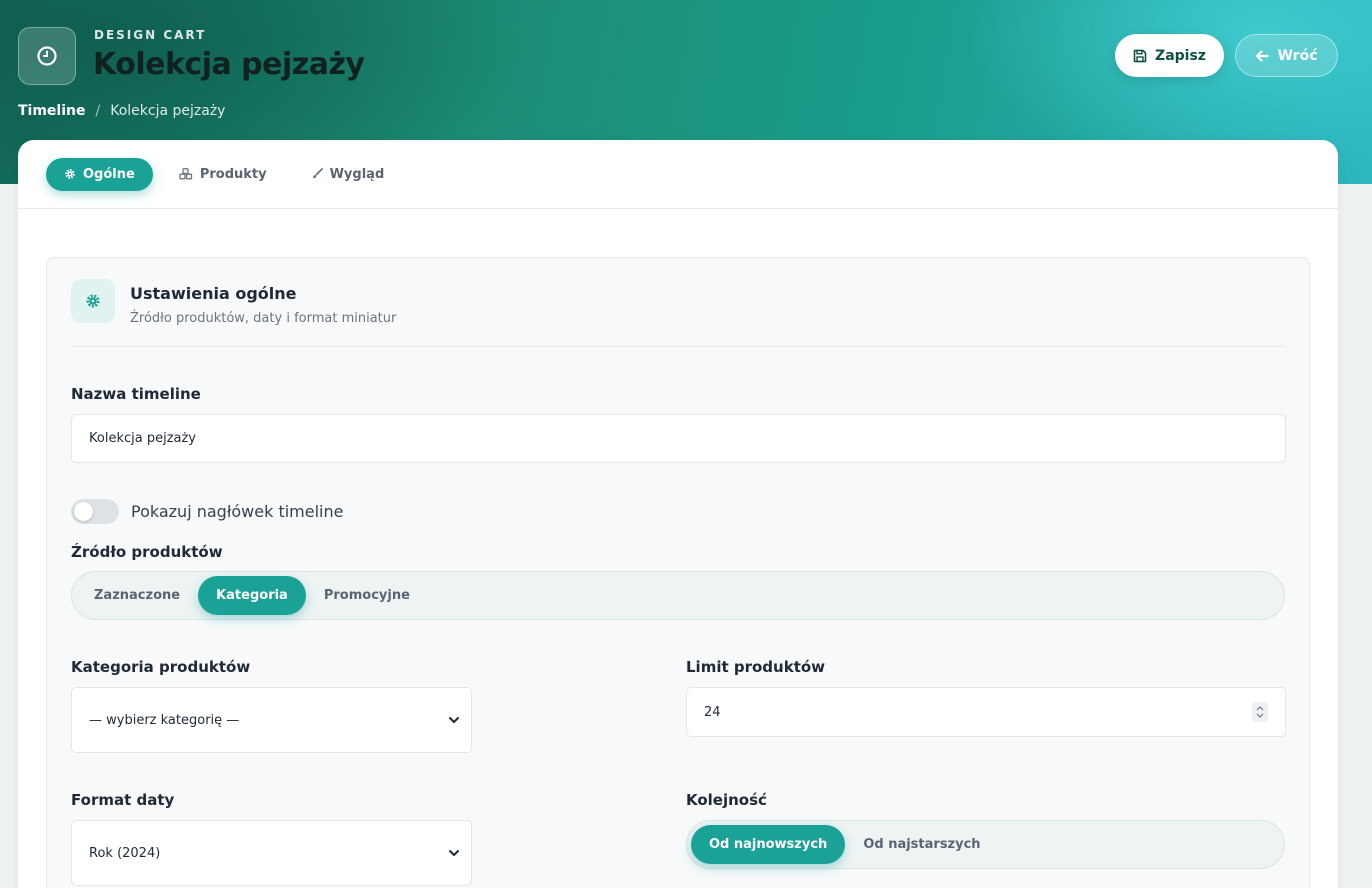  I want to click on category-select-value: — wybierz kategorię —, so click(164, 720).